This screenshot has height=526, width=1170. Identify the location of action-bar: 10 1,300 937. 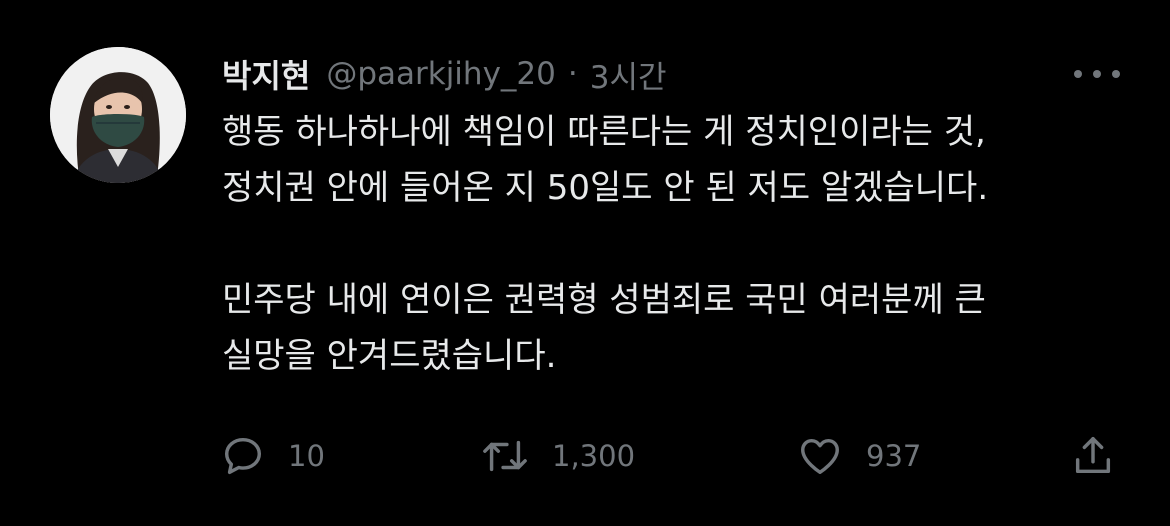
(585, 456).